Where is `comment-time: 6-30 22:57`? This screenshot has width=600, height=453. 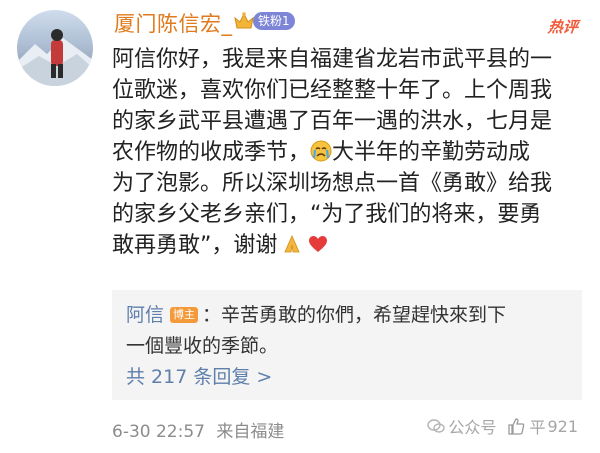 comment-time: 6-30 22:57 is located at coordinates (158, 432).